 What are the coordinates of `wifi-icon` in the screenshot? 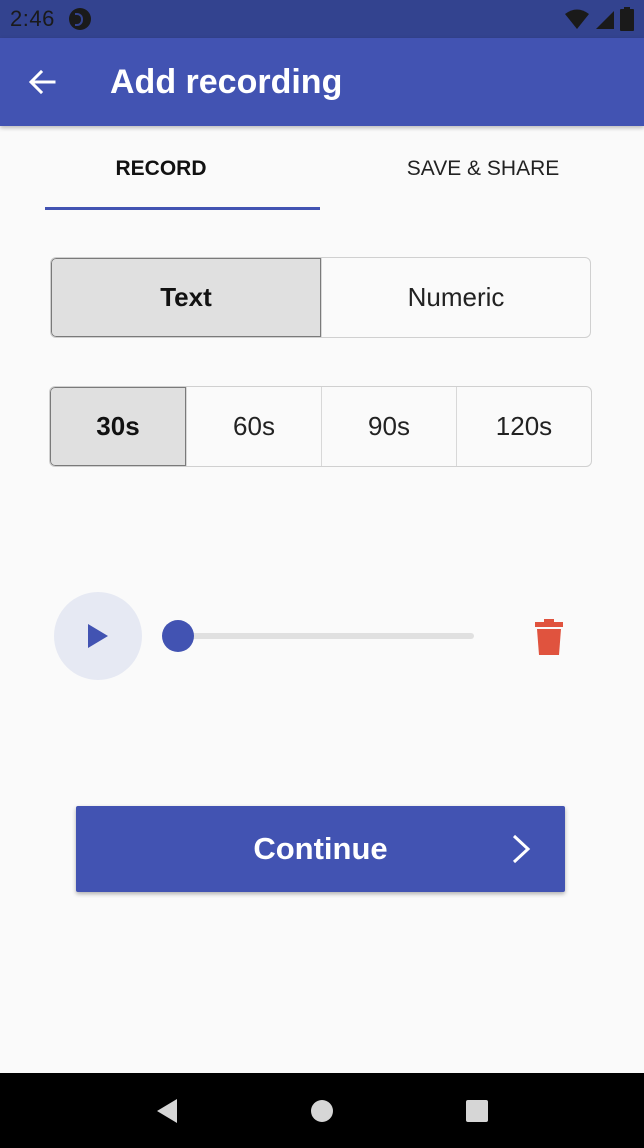 It's located at (577, 19).